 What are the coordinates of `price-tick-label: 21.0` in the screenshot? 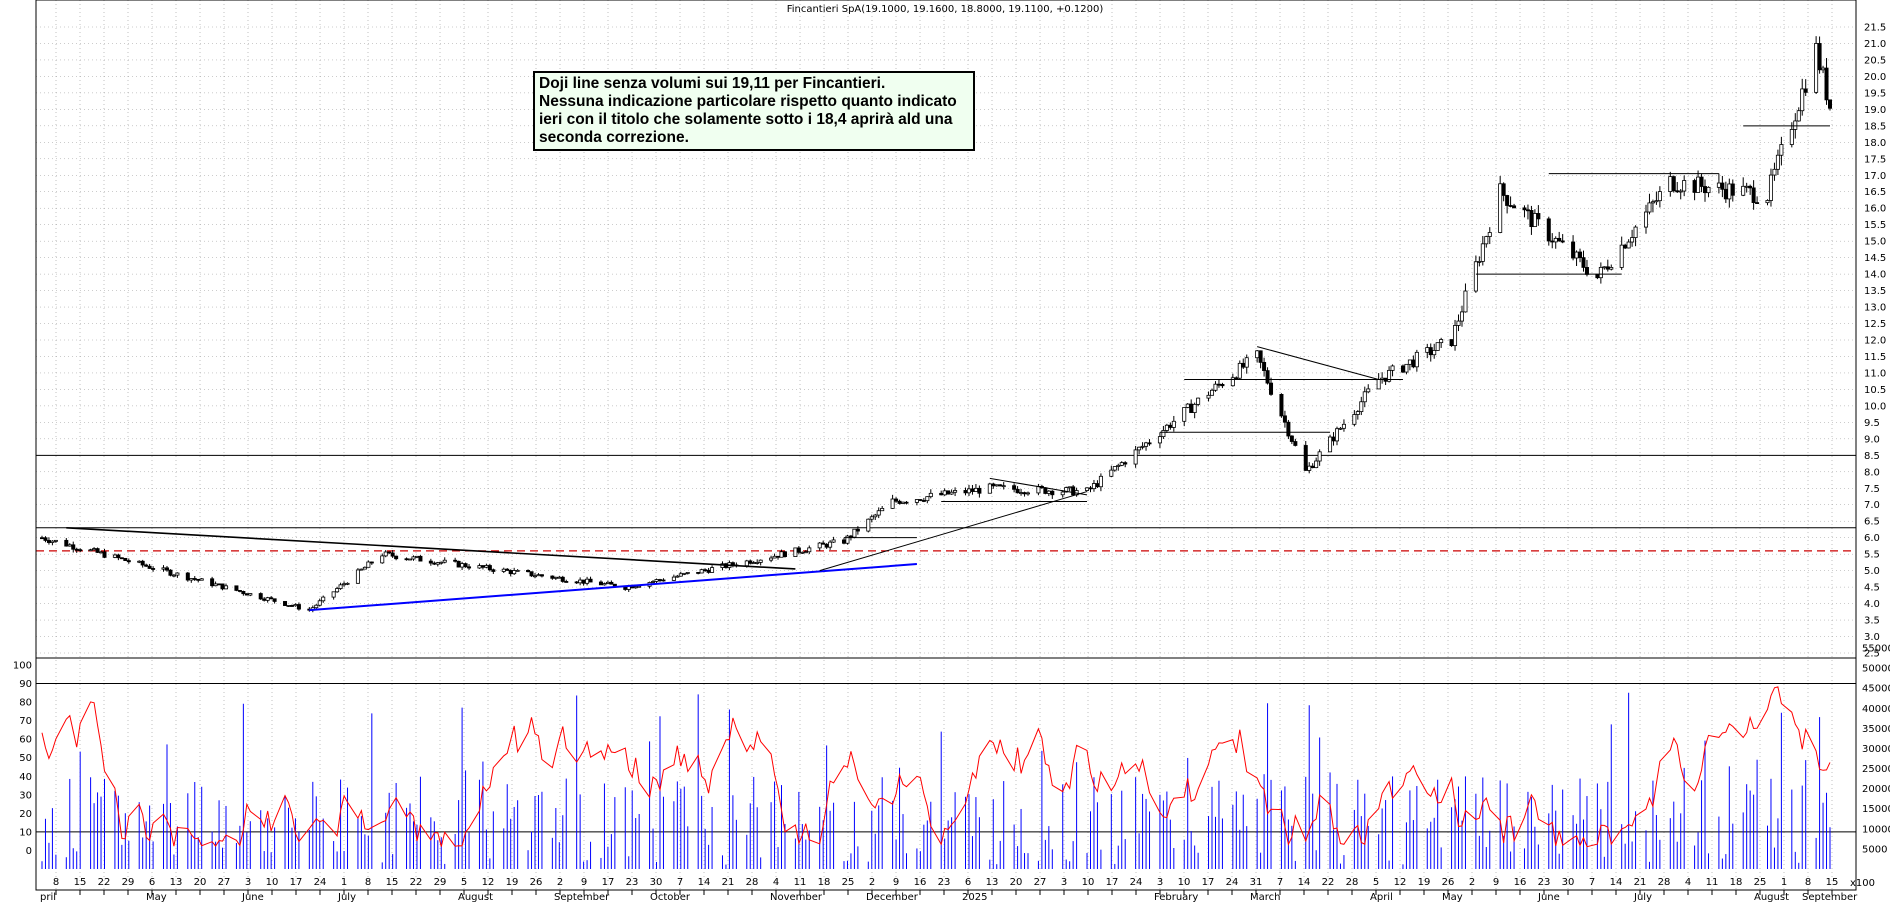 It's located at (1875, 44).